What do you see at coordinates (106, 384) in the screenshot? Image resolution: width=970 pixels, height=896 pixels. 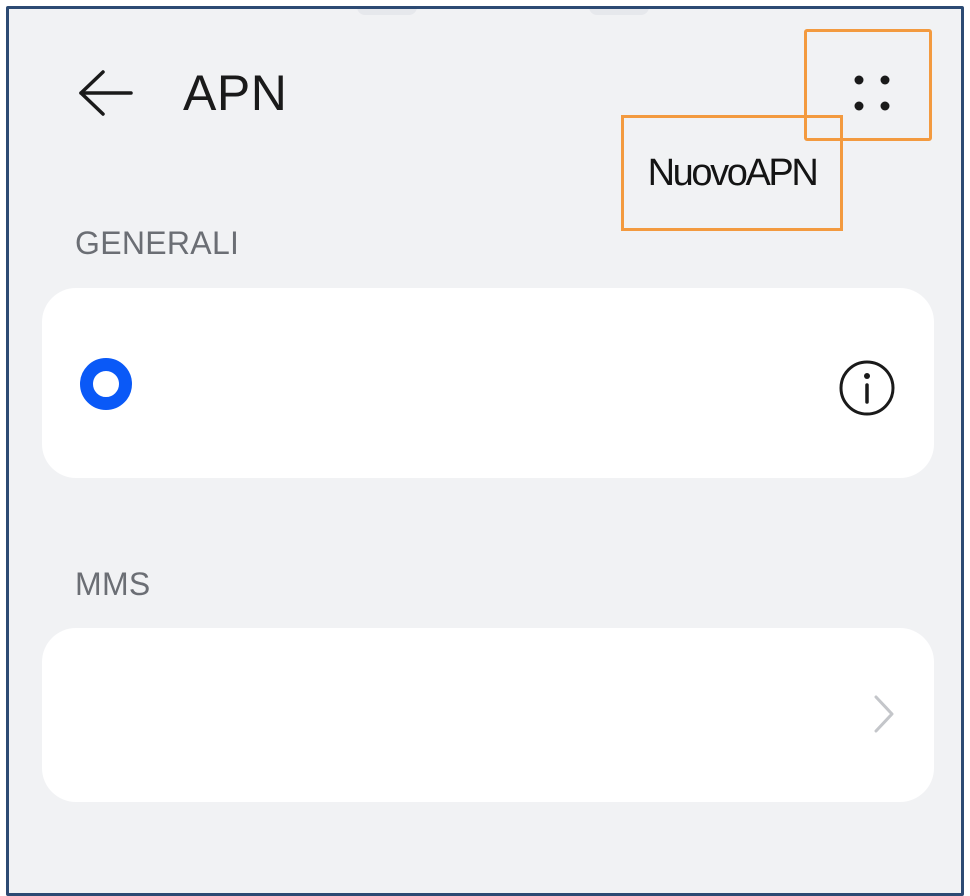 I see `apn-radio-button` at bounding box center [106, 384].